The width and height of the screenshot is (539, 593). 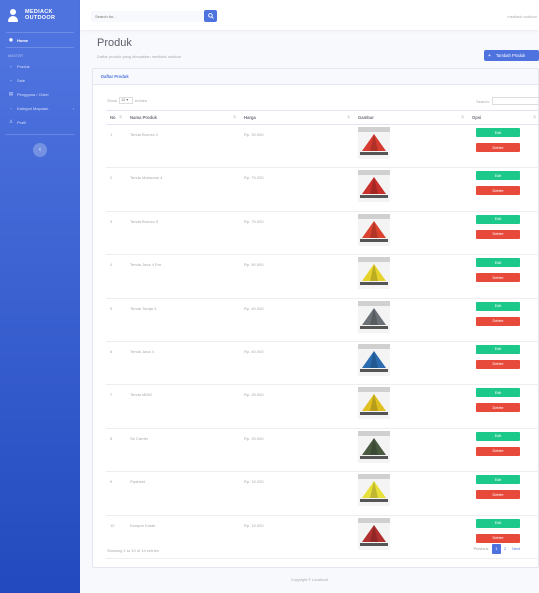 What do you see at coordinates (505, 549) in the screenshot?
I see `pagination-page-2: 2` at bounding box center [505, 549].